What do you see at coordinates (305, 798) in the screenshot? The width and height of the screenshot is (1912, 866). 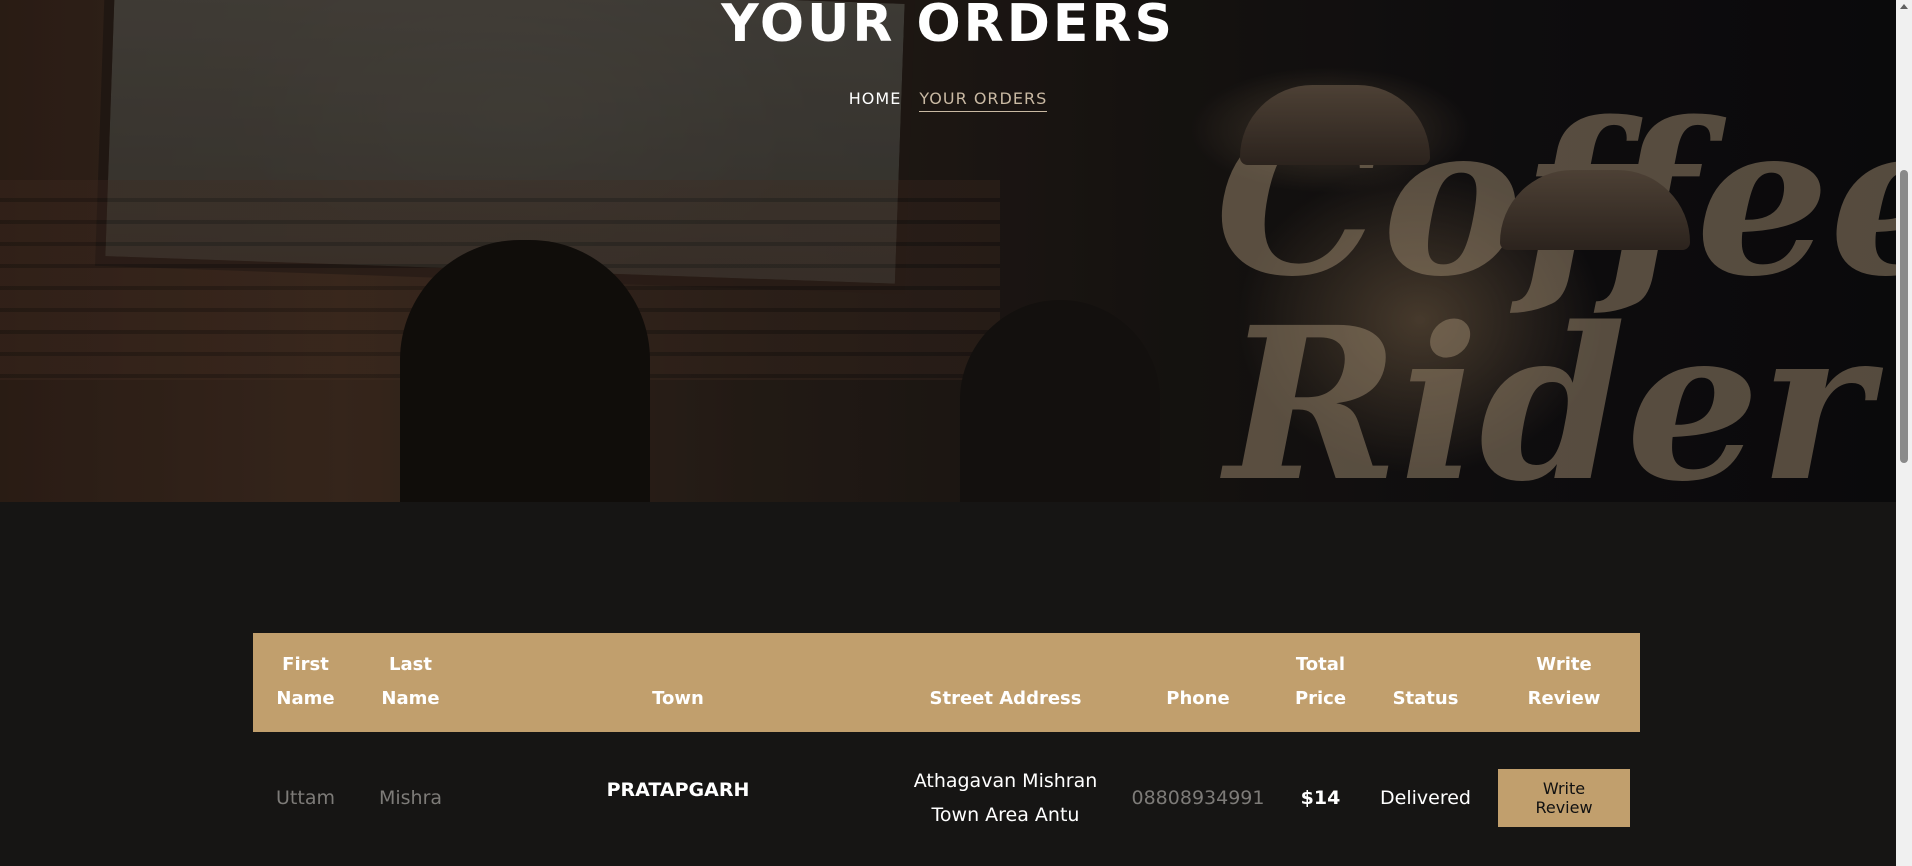 I see `cell-first-name: Uttam` at bounding box center [305, 798].